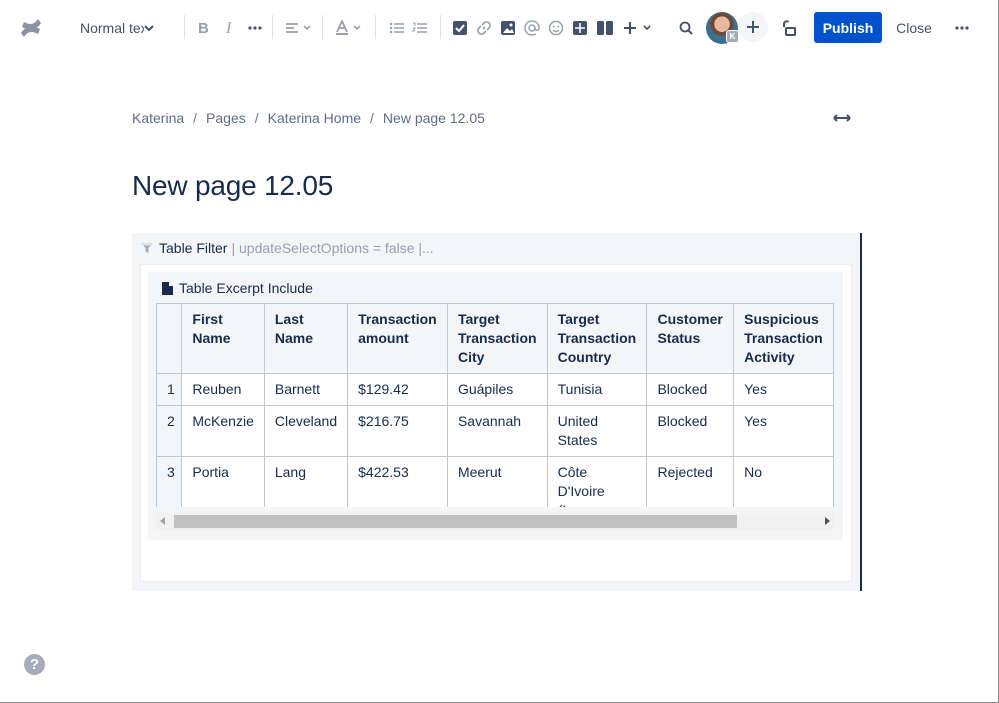 The height and width of the screenshot is (703, 999). I want to click on column-header: Target Transaction City, so click(497, 338).